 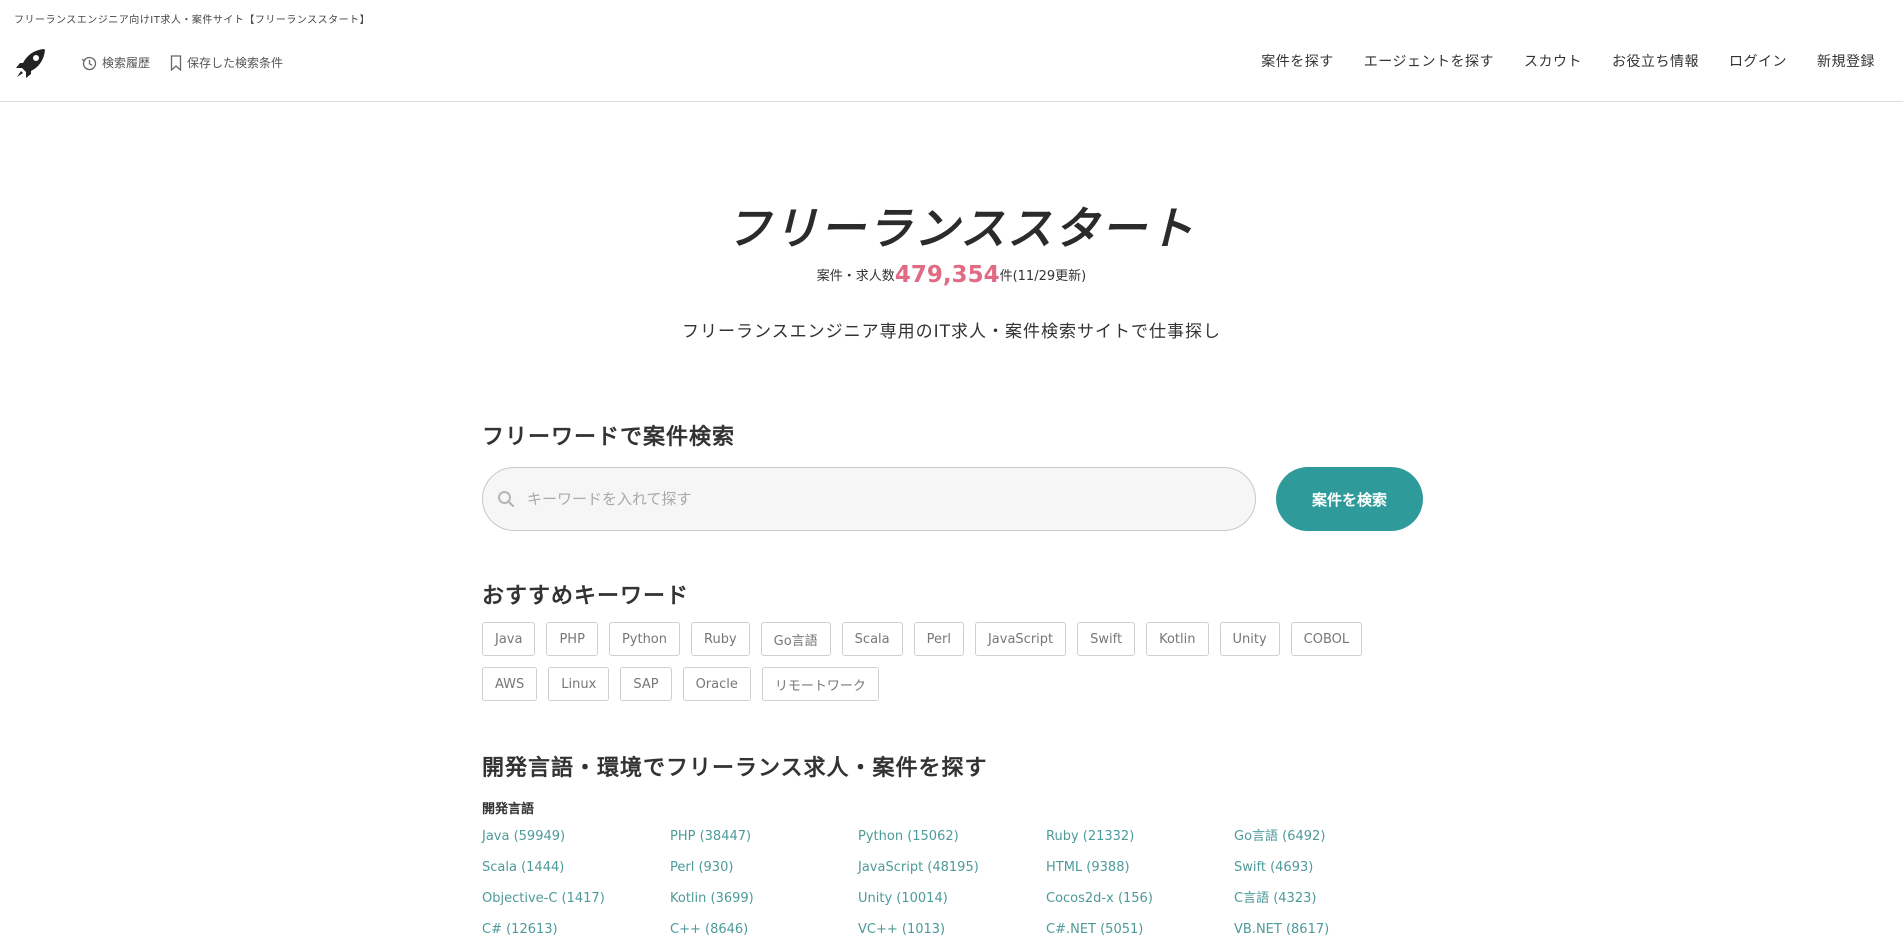 I want to click on keyword-tag: リモートワーク, so click(x=820, y=684).